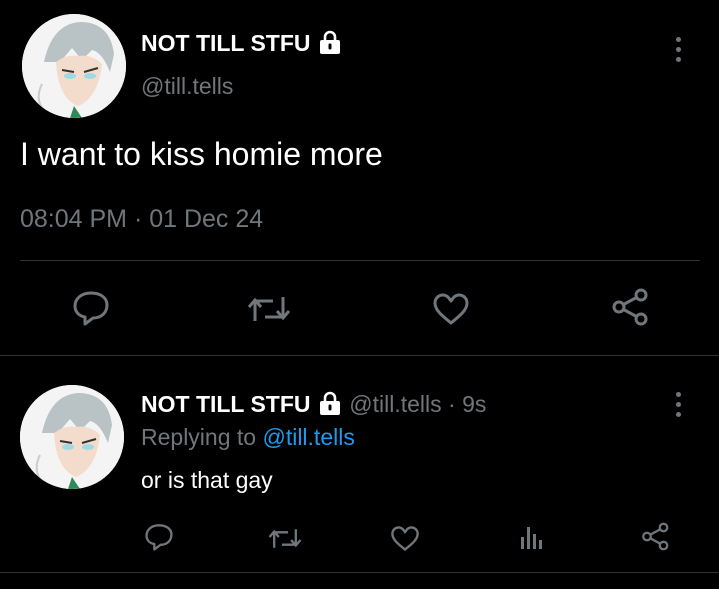  Describe the element at coordinates (202, 437) in the screenshot. I see `replying-to-label: Replying to` at that location.